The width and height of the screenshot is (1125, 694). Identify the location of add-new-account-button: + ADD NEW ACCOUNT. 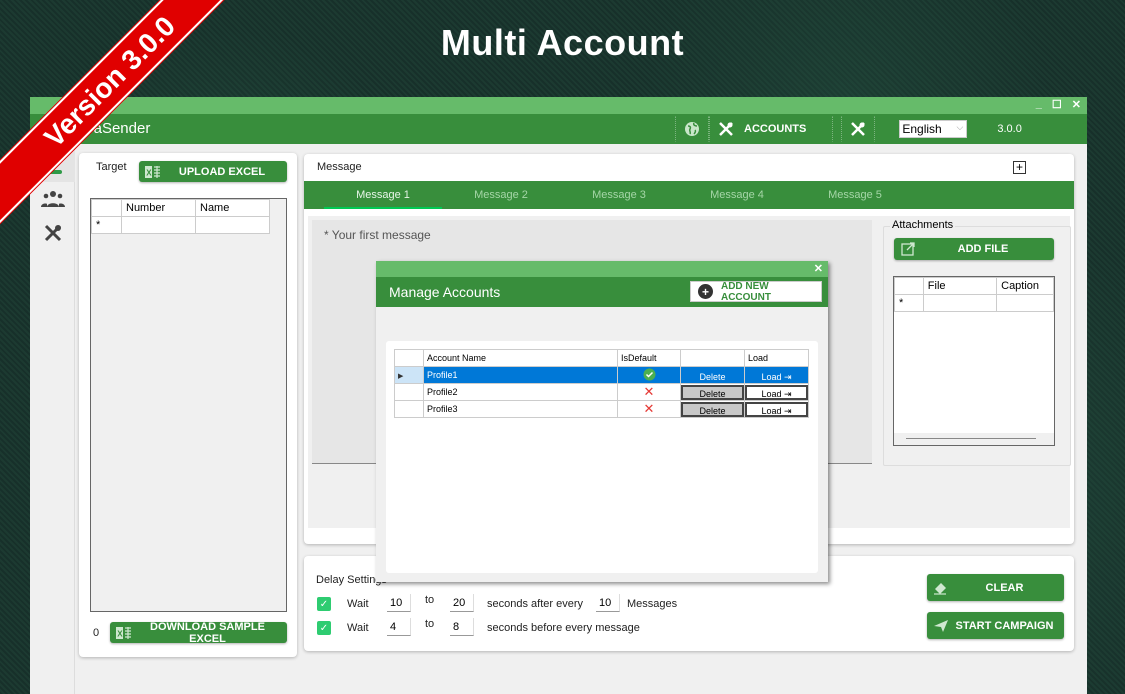
(756, 292).